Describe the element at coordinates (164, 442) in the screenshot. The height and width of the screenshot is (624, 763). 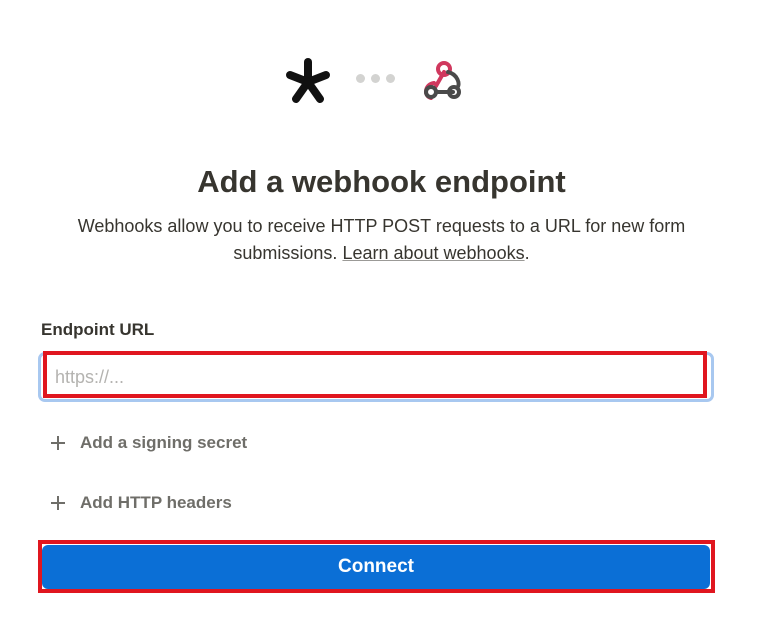
I see `add-signing-secret-label: Add a signing secret` at that location.